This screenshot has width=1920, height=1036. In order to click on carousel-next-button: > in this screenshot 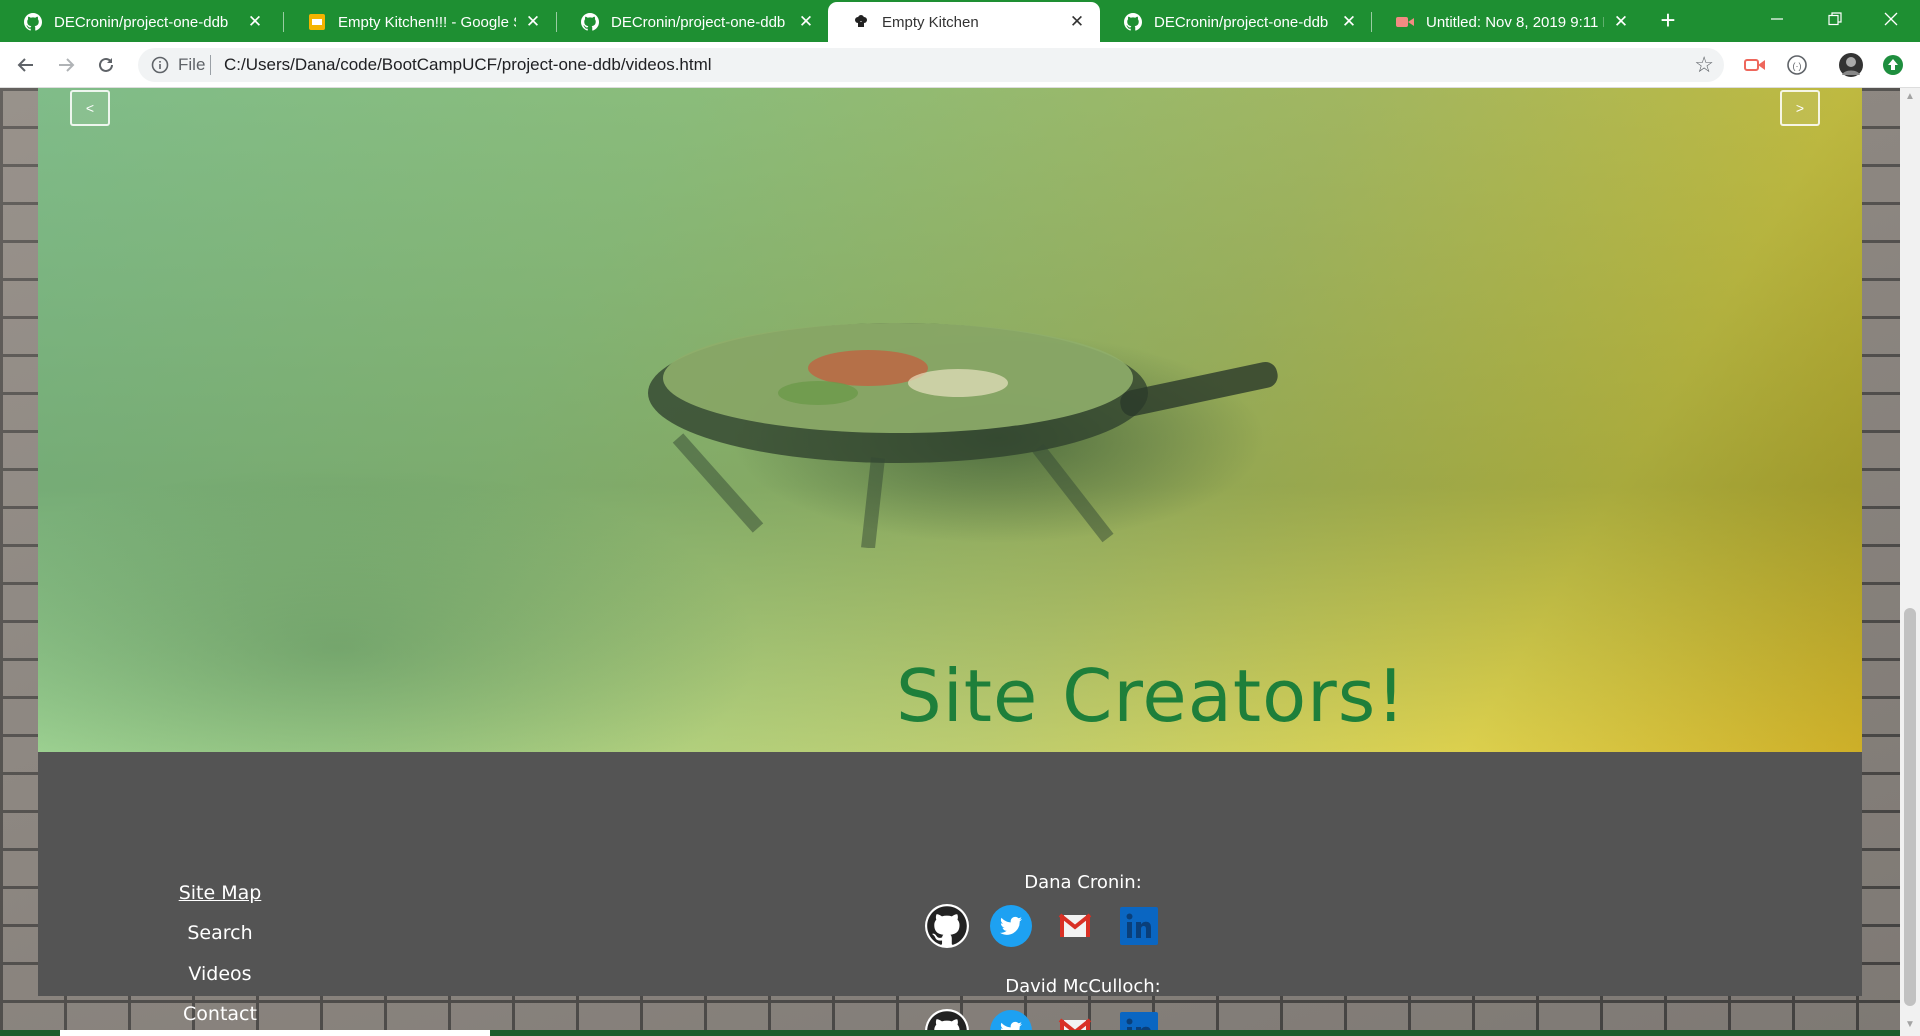, I will do `click(1800, 108)`.